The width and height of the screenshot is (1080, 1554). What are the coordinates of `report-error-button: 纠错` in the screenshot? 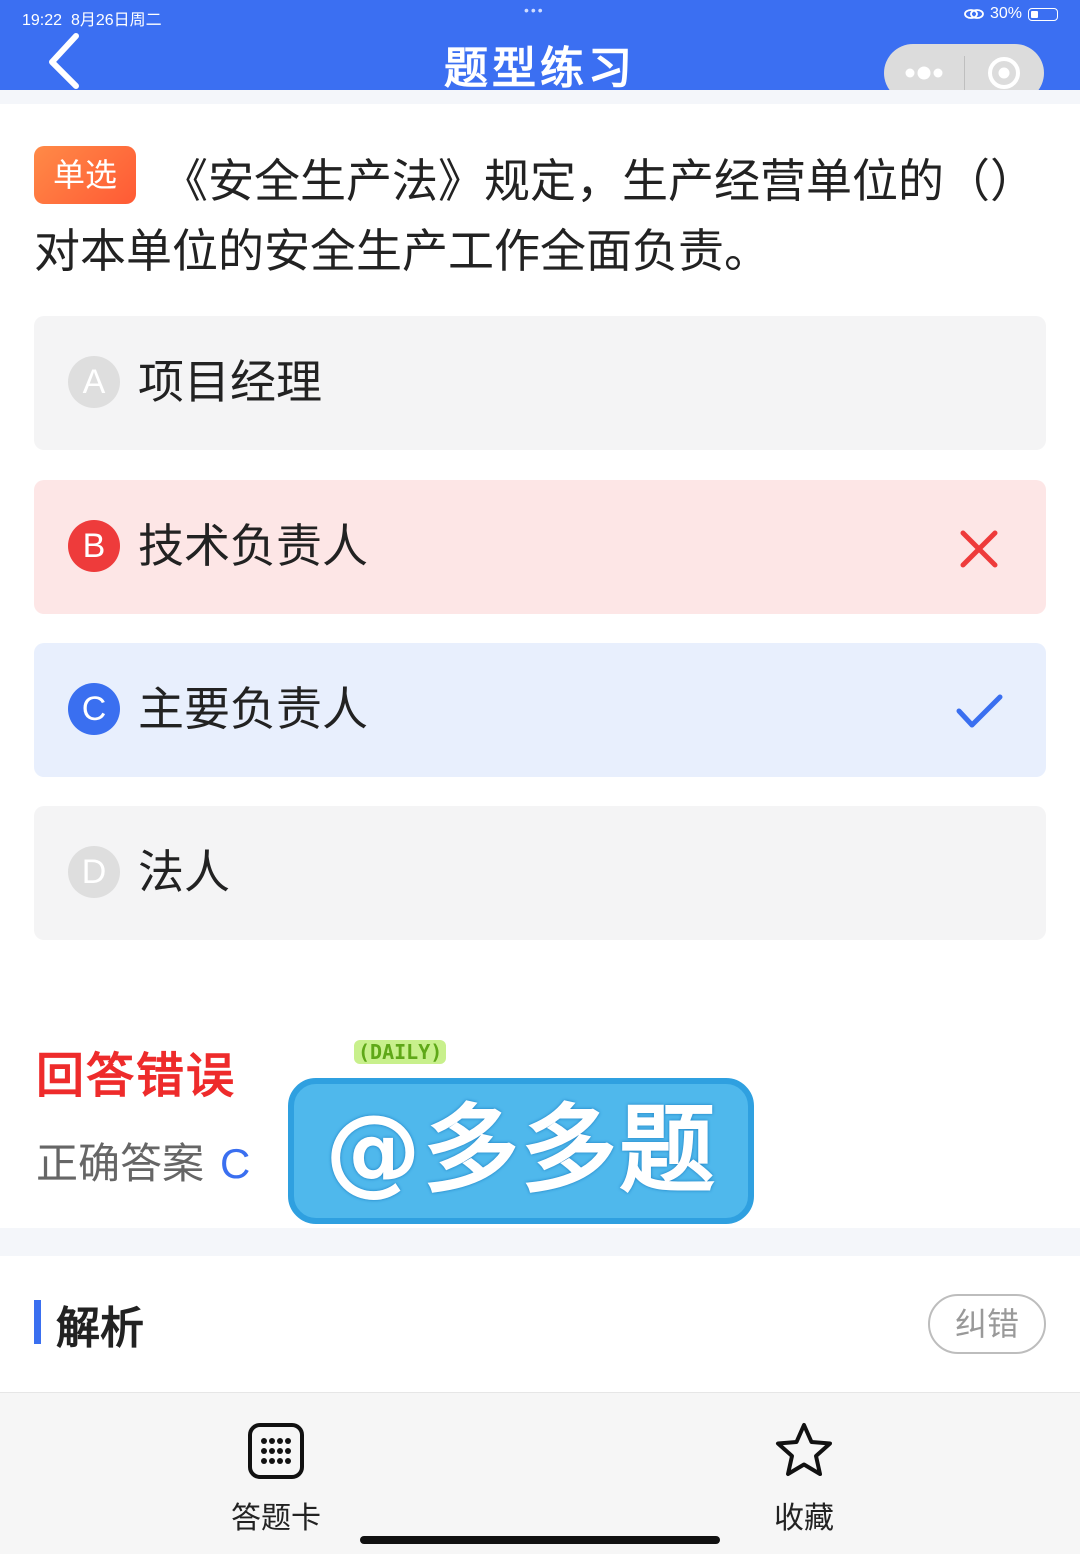 It's located at (987, 1324).